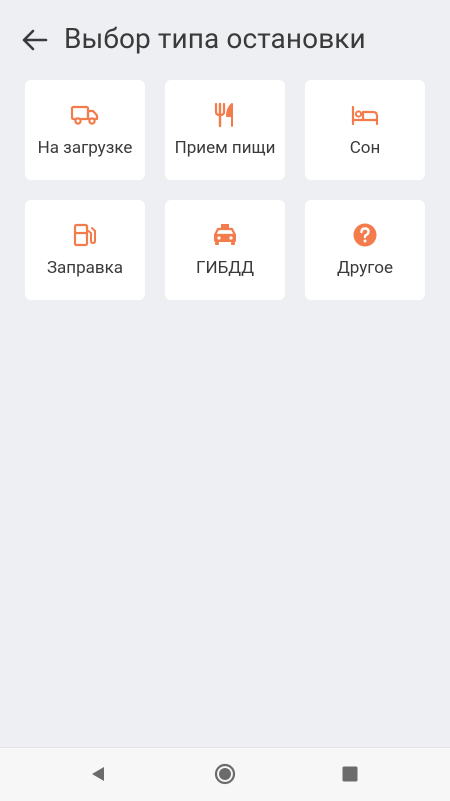 This screenshot has height=801, width=450. I want to click on recents-square-icon, so click(350, 774).